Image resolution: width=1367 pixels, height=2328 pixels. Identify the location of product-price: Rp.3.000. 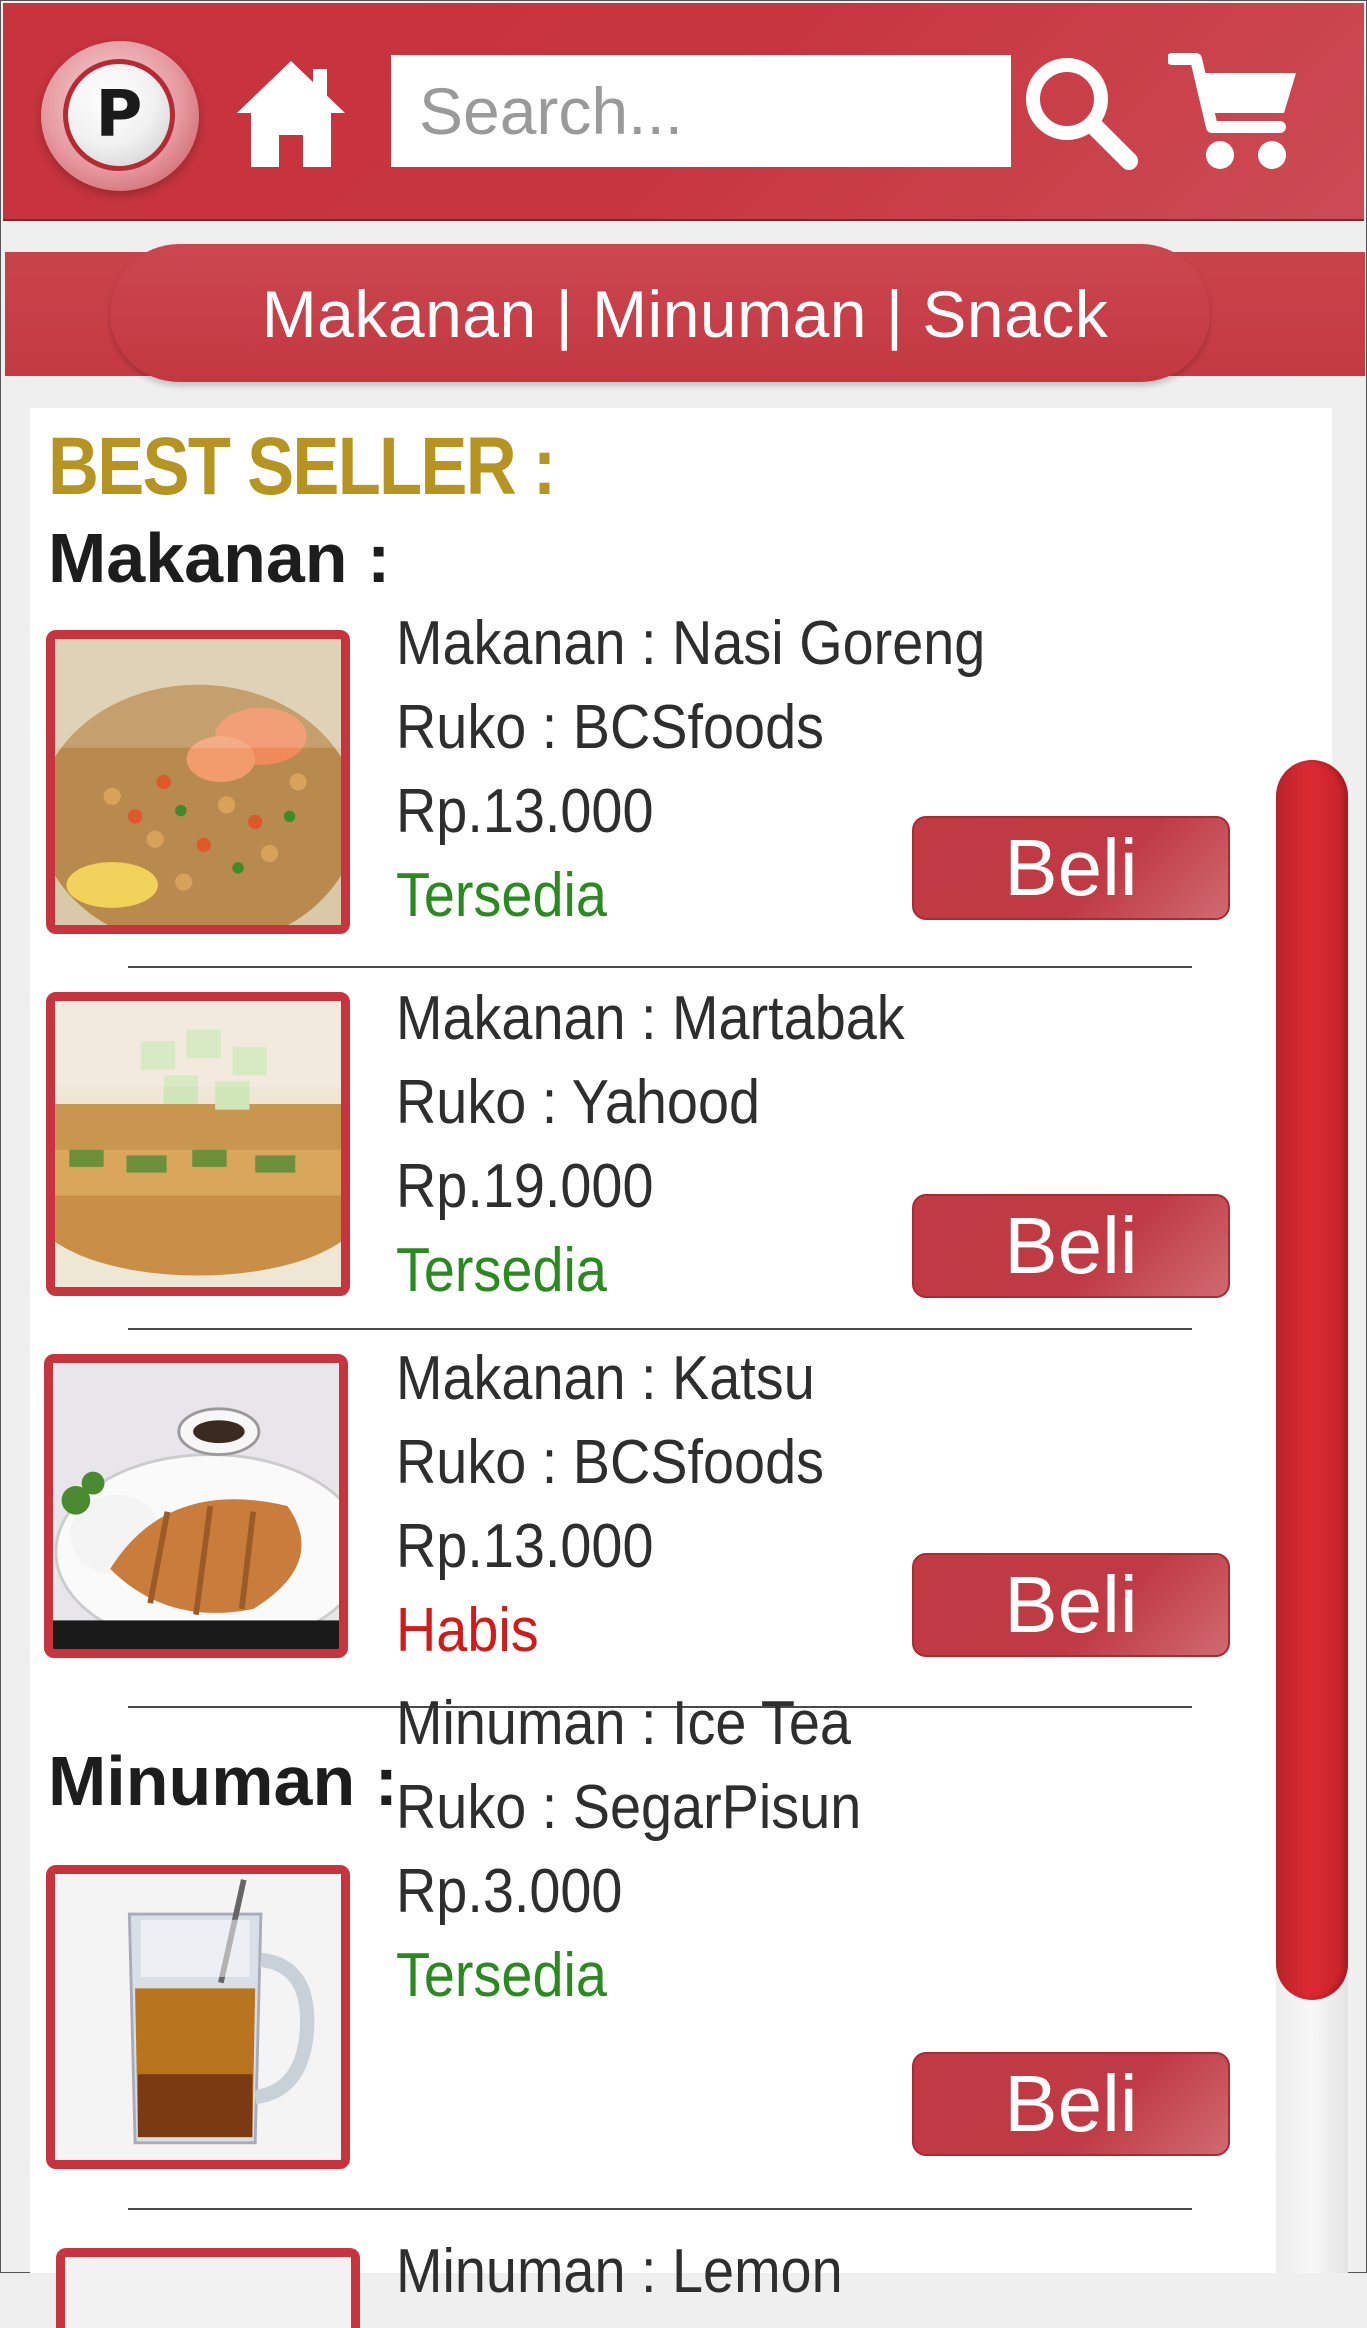
(509, 1891).